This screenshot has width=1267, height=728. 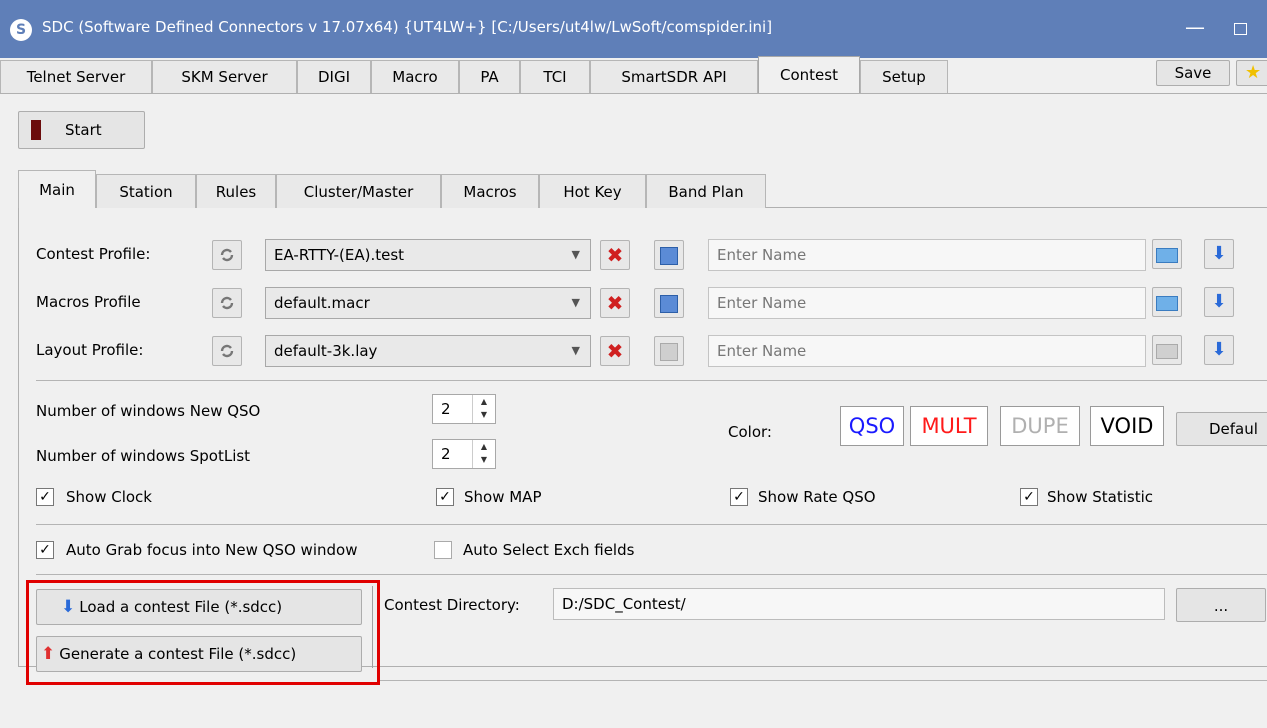 What do you see at coordinates (706, 191) in the screenshot?
I see `subtab-band-plan: Band Plan` at bounding box center [706, 191].